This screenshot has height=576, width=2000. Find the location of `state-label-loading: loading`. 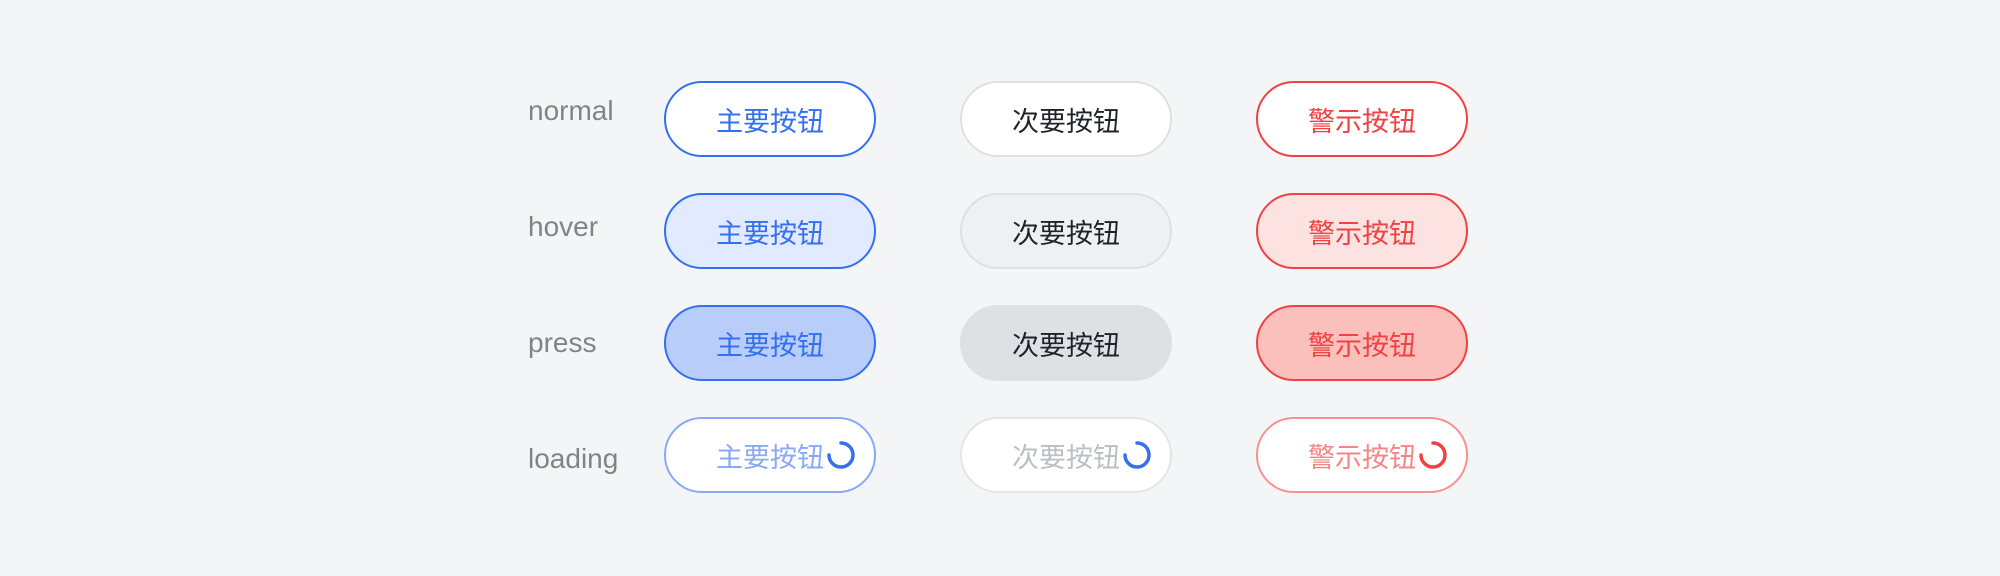

state-label-loading: loading is located at coordinates (573, 458).